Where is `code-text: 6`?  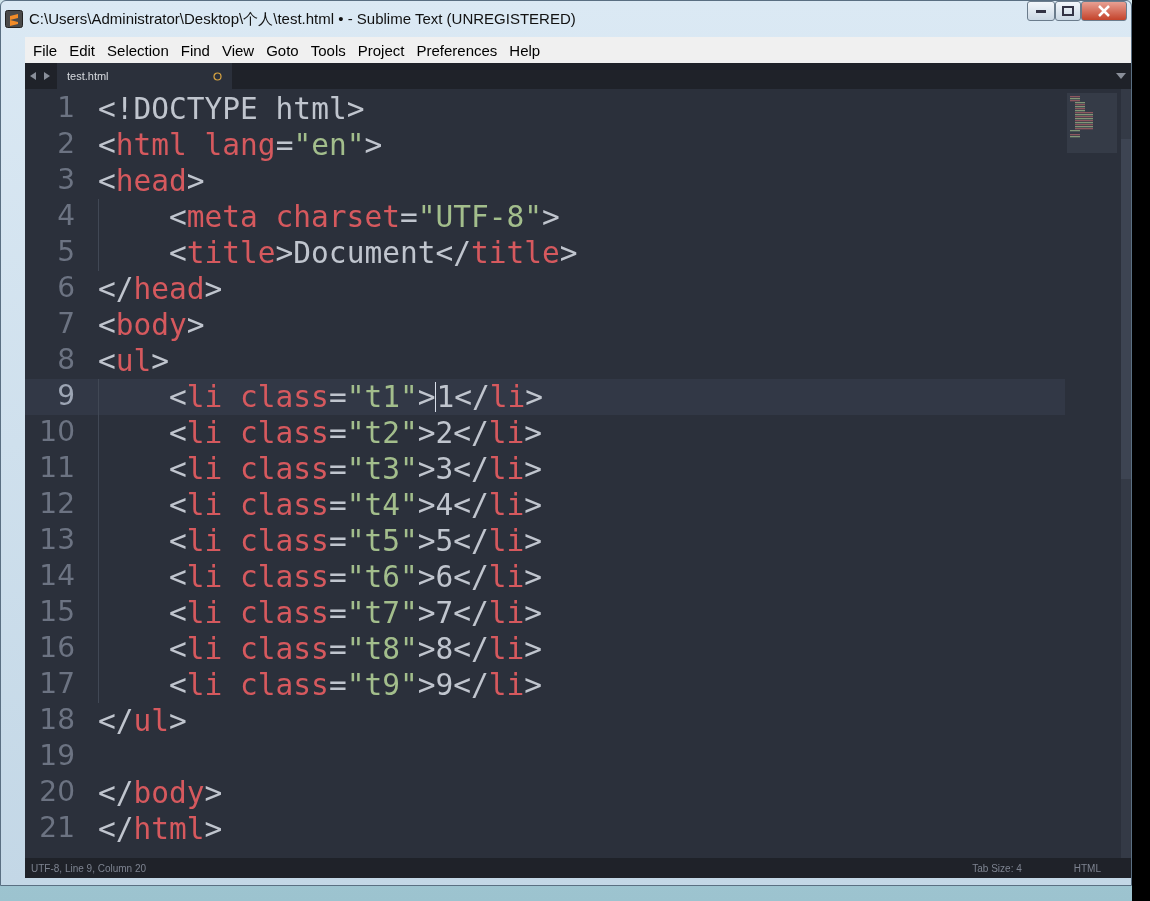 code-text: 6 is located at coordinates (444, 577).